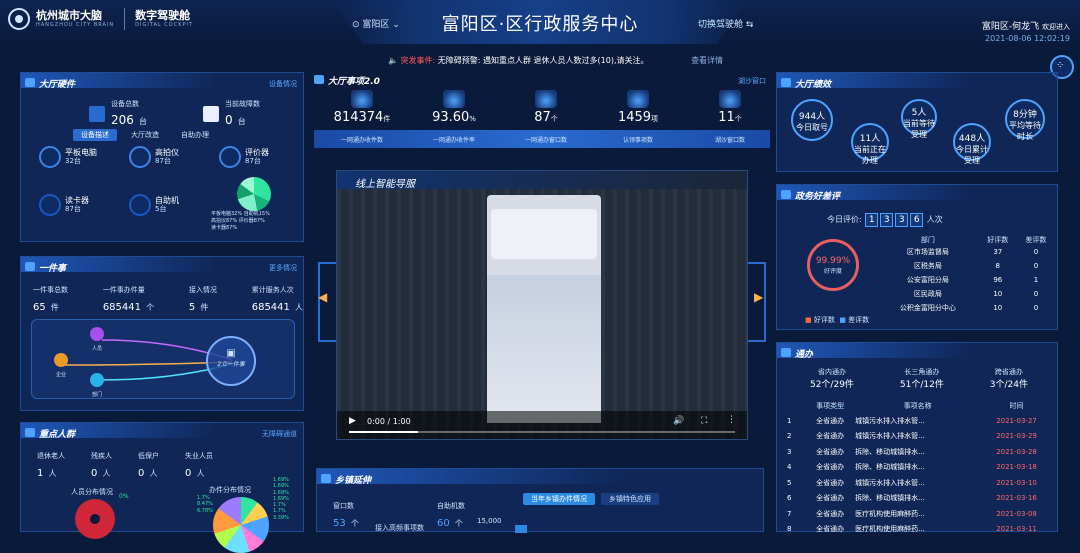 The height and width of the screenshot is (553, 1080). I want to click on kpi-unit: %, so click(472, 119).